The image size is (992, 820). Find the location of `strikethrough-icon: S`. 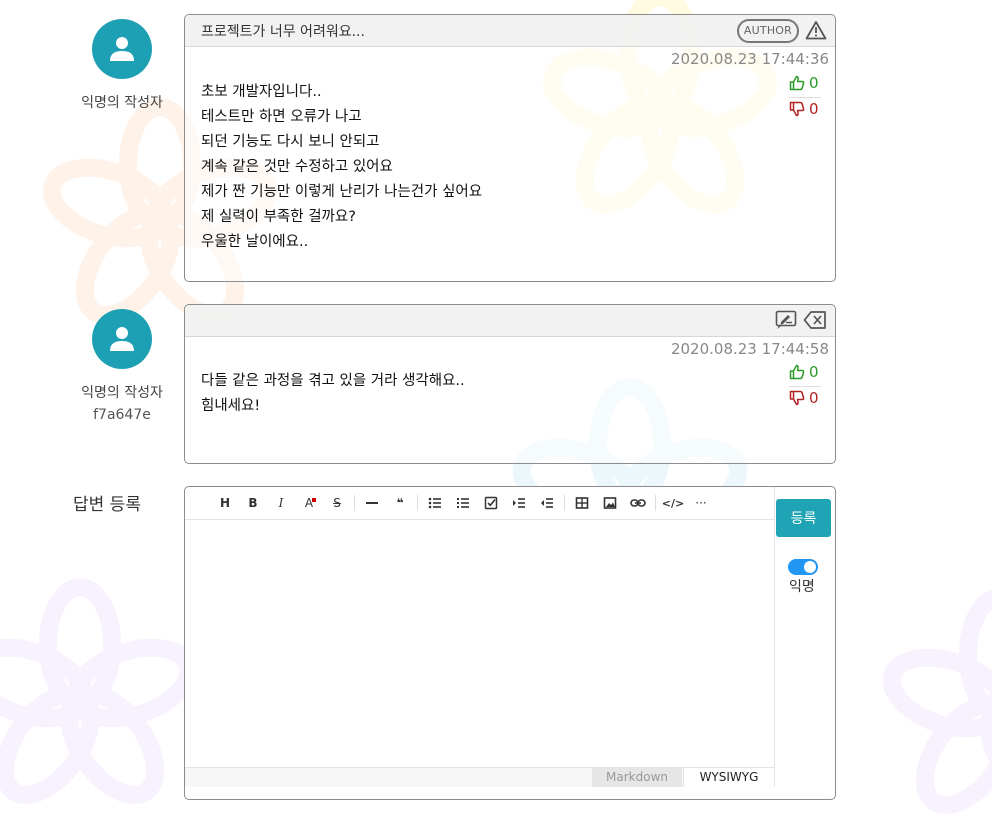

strikethrough-icon: S is located at coordinates (337, 503).